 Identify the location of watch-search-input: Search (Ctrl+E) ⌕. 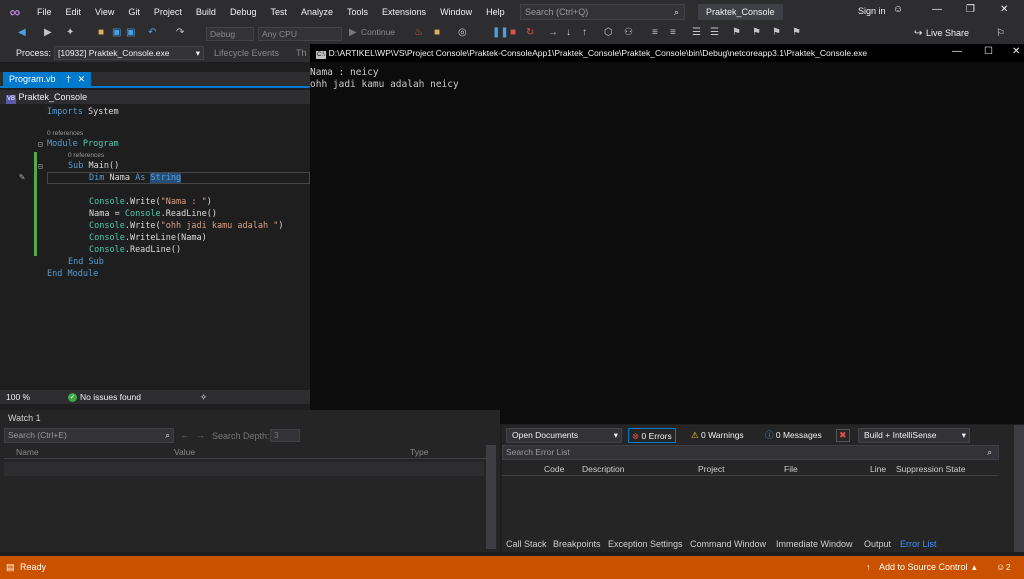
(89, 435).